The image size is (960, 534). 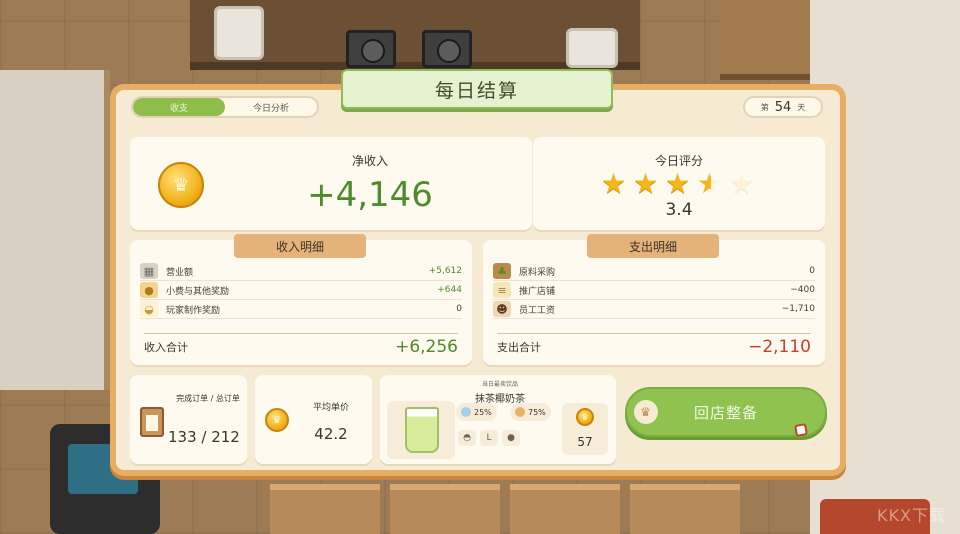 What do you see at coordinates (646, 412) in the screenshot?
I see `chef-hat-icon: ♛` at bounding box center [646, 412].